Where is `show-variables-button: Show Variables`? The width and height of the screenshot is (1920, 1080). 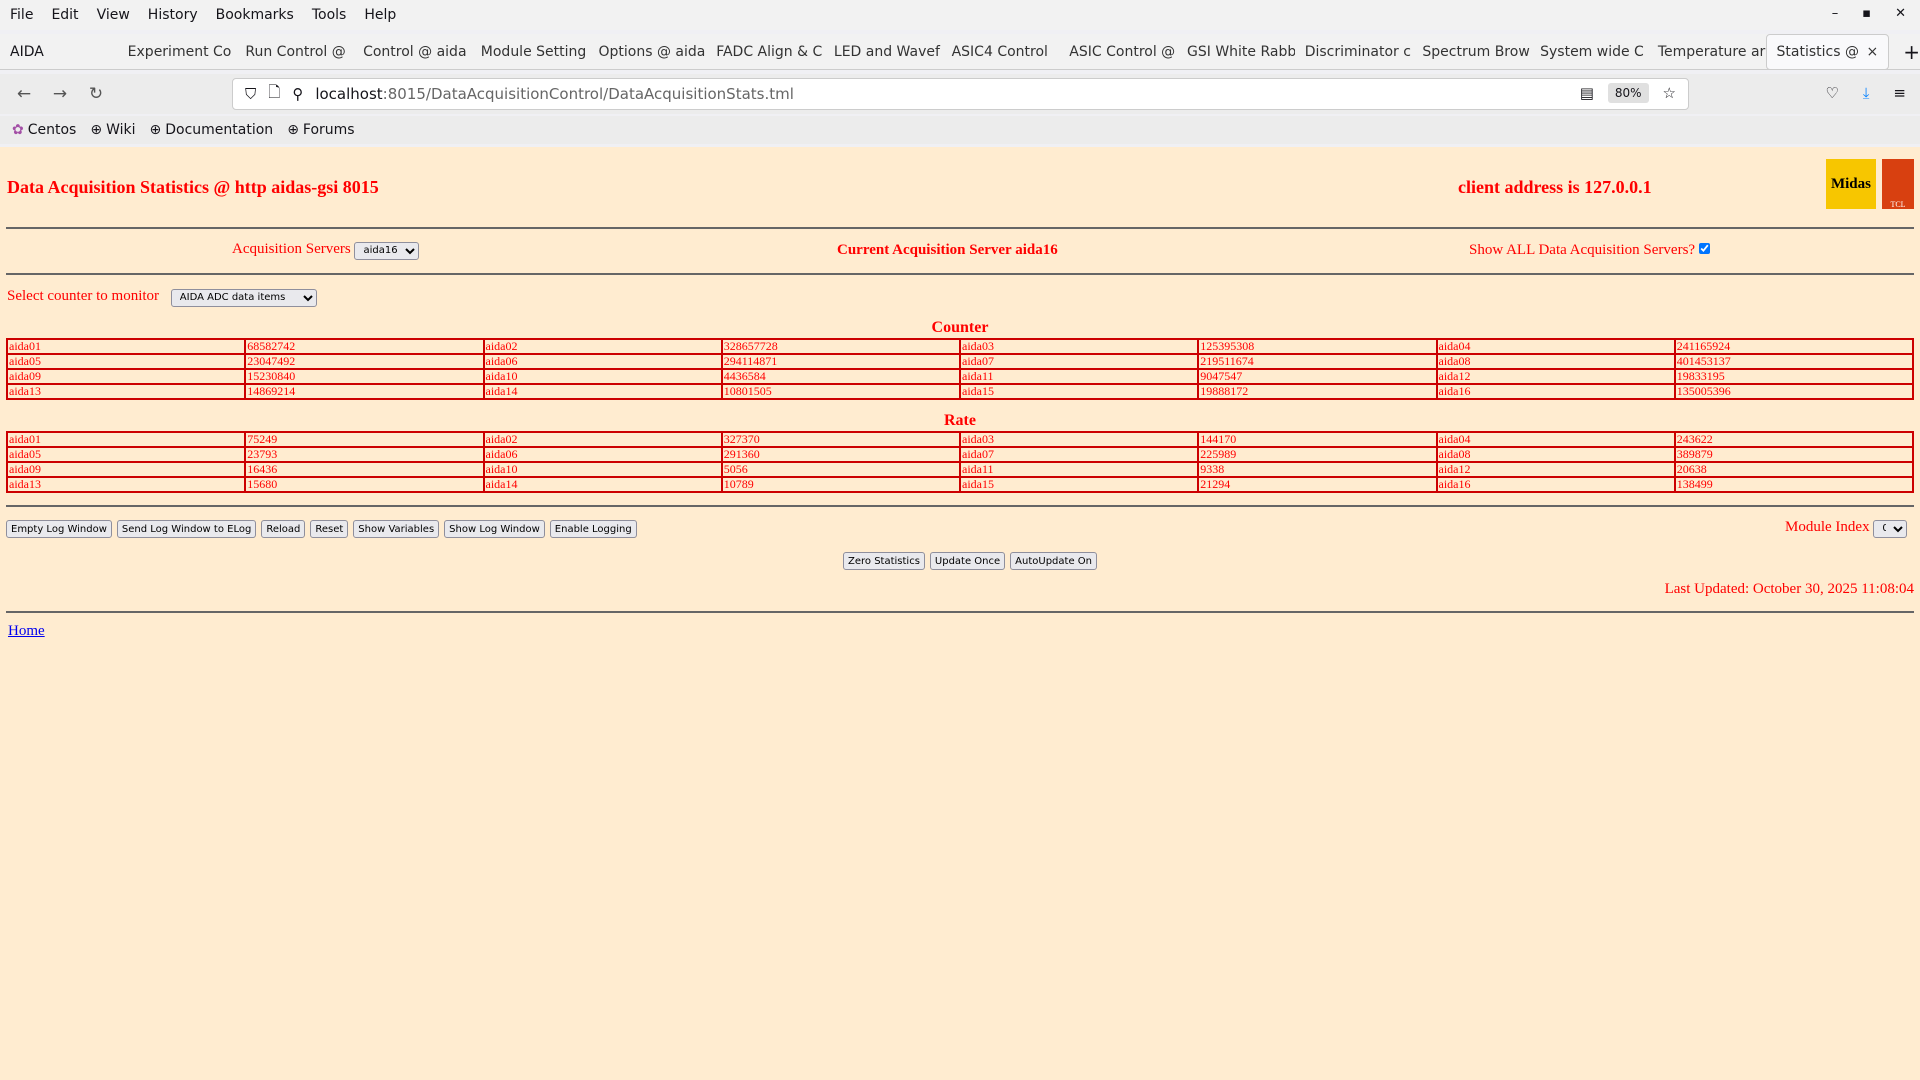
show-variables-button: Show Variables is located at coordinates (396, 529).